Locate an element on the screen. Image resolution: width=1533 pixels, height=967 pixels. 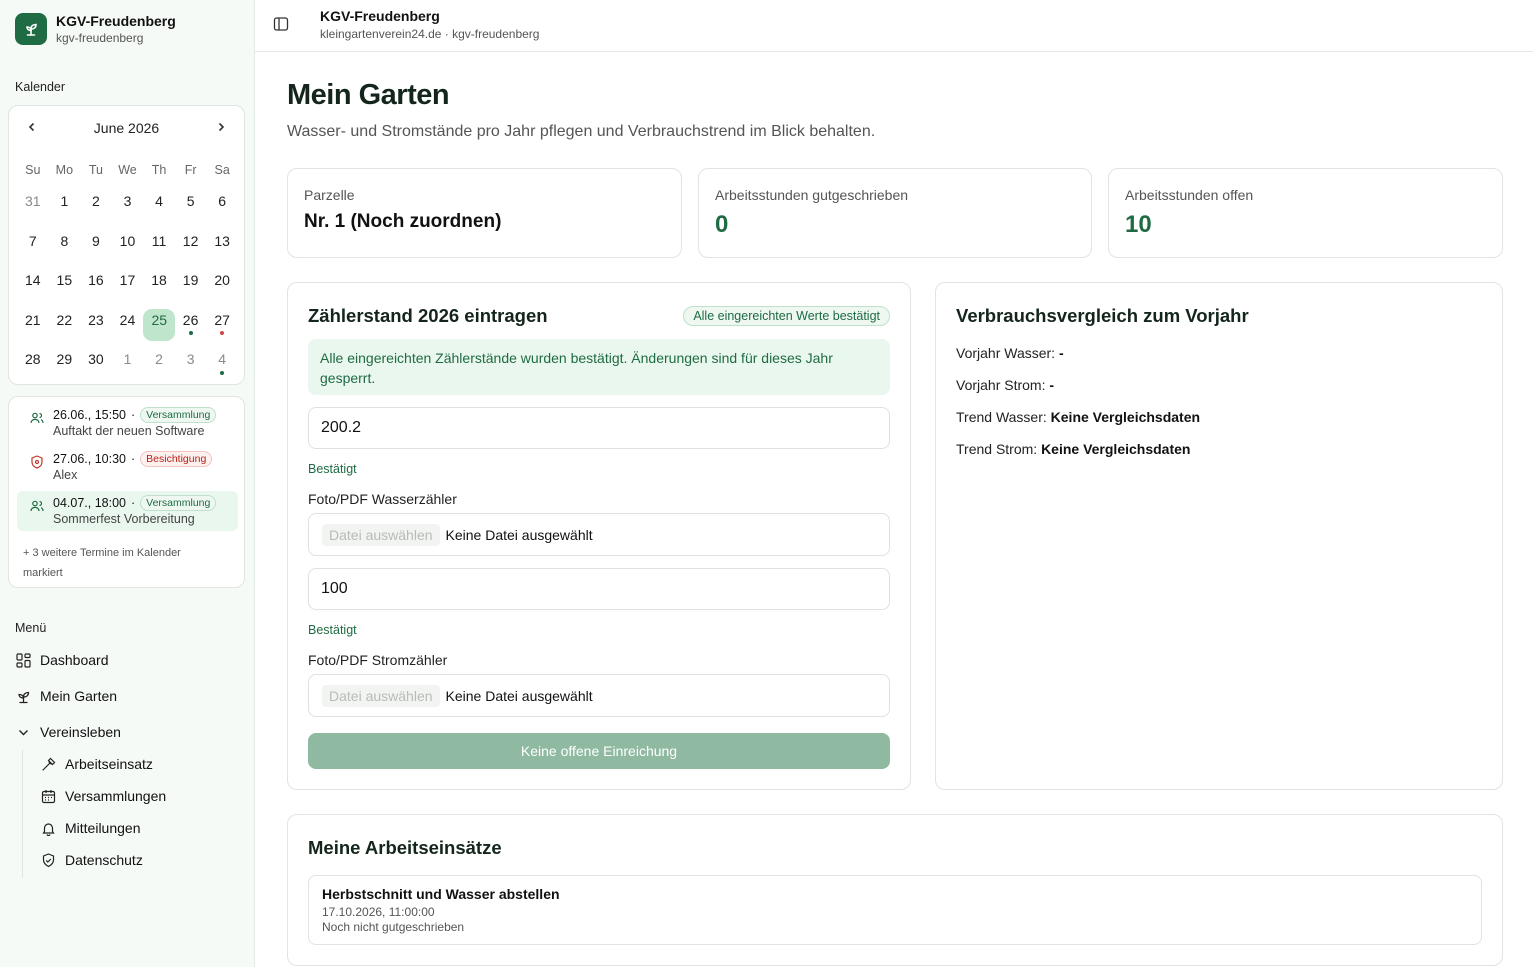
weekday-label: Fr is located at coordinates (190, 170).